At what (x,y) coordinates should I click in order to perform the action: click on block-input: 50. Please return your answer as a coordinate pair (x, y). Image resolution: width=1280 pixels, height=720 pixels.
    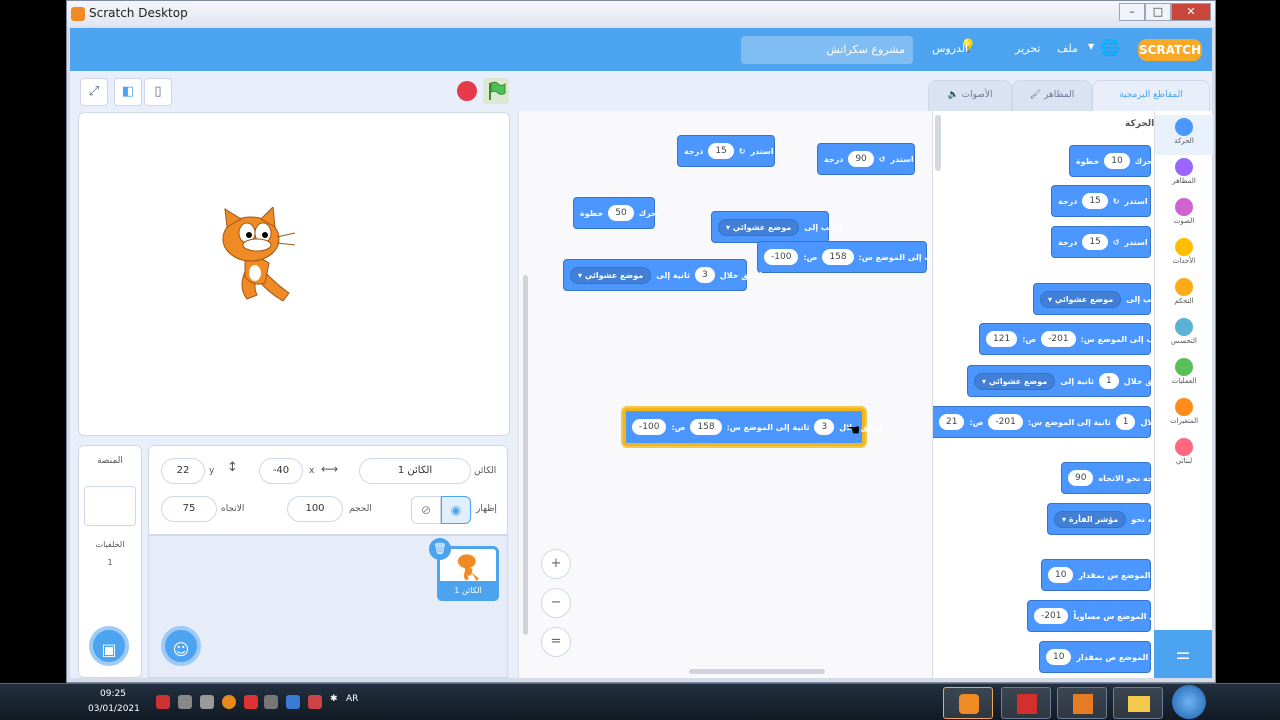
    Looking at the image, I should click on (621, 213).